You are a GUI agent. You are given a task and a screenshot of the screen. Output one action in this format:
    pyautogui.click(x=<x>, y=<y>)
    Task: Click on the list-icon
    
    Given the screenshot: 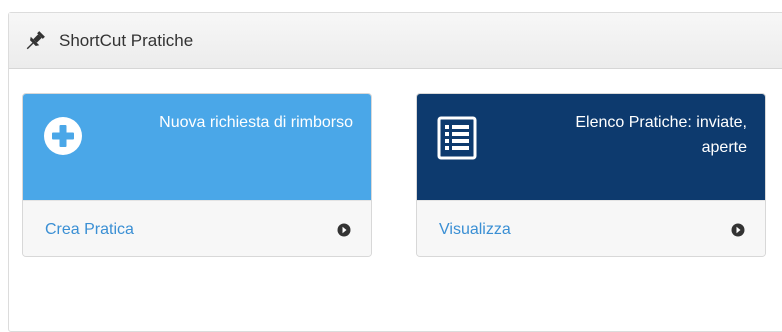 What is the action you would take?
    pyautogui.click(x=457, y=138)
    